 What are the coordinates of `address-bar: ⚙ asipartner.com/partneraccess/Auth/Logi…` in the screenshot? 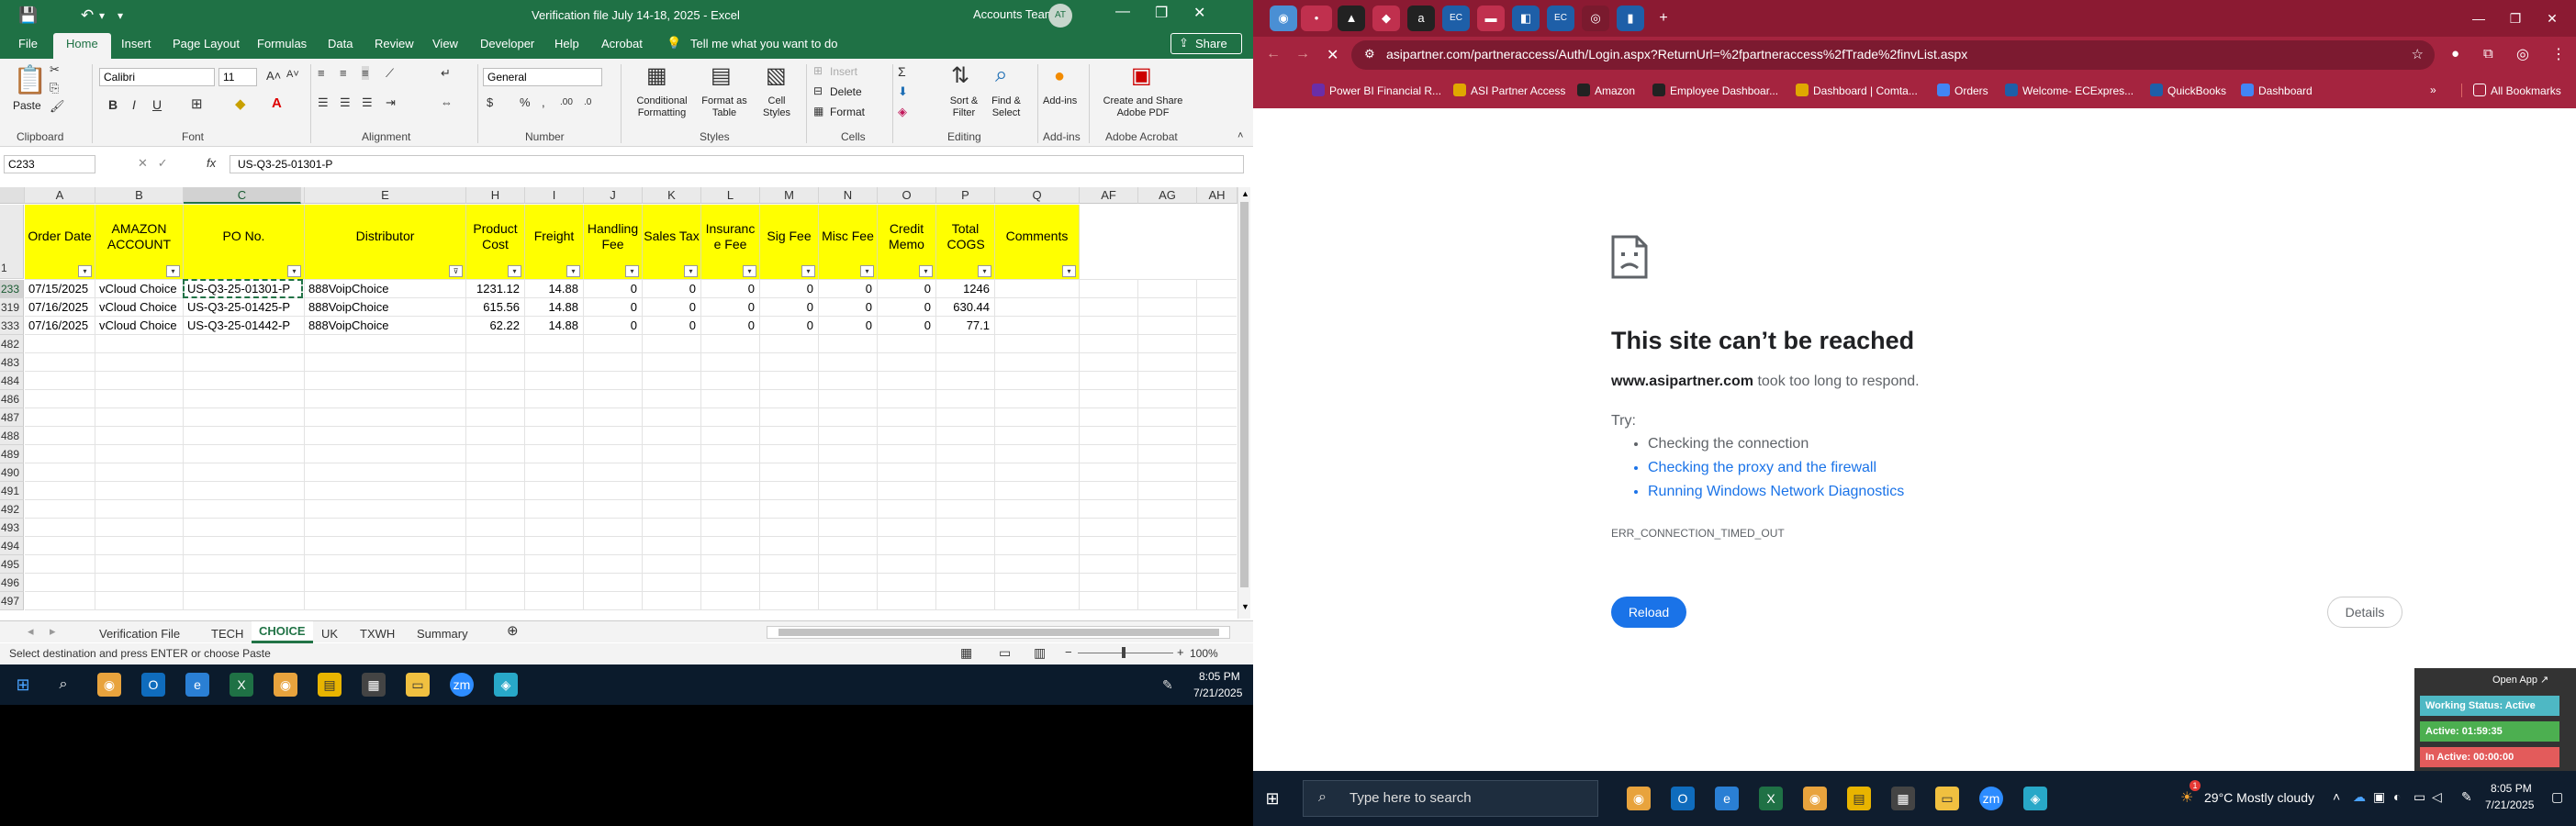 It's located at (1893, 55).